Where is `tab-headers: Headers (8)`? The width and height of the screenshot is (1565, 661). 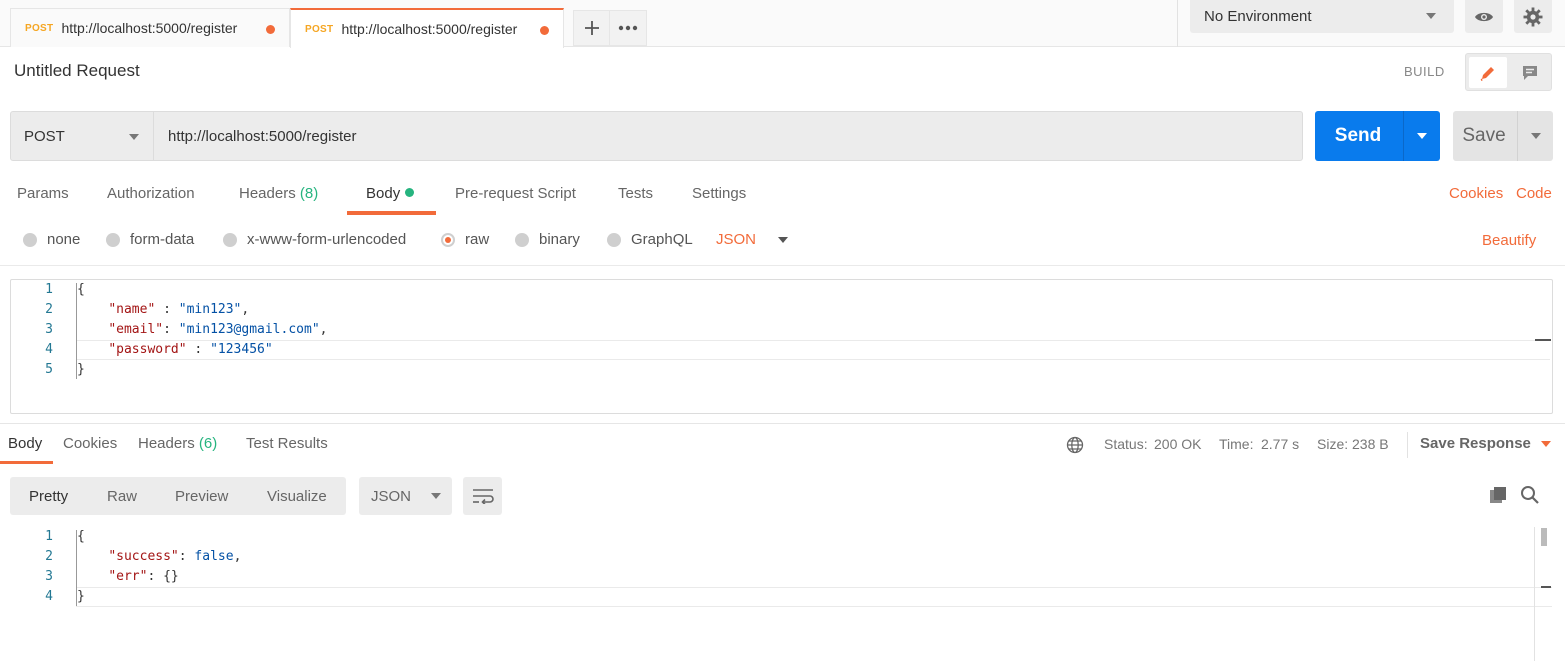
tab-headers: Headers (8) is located at coordinates (278, 193).